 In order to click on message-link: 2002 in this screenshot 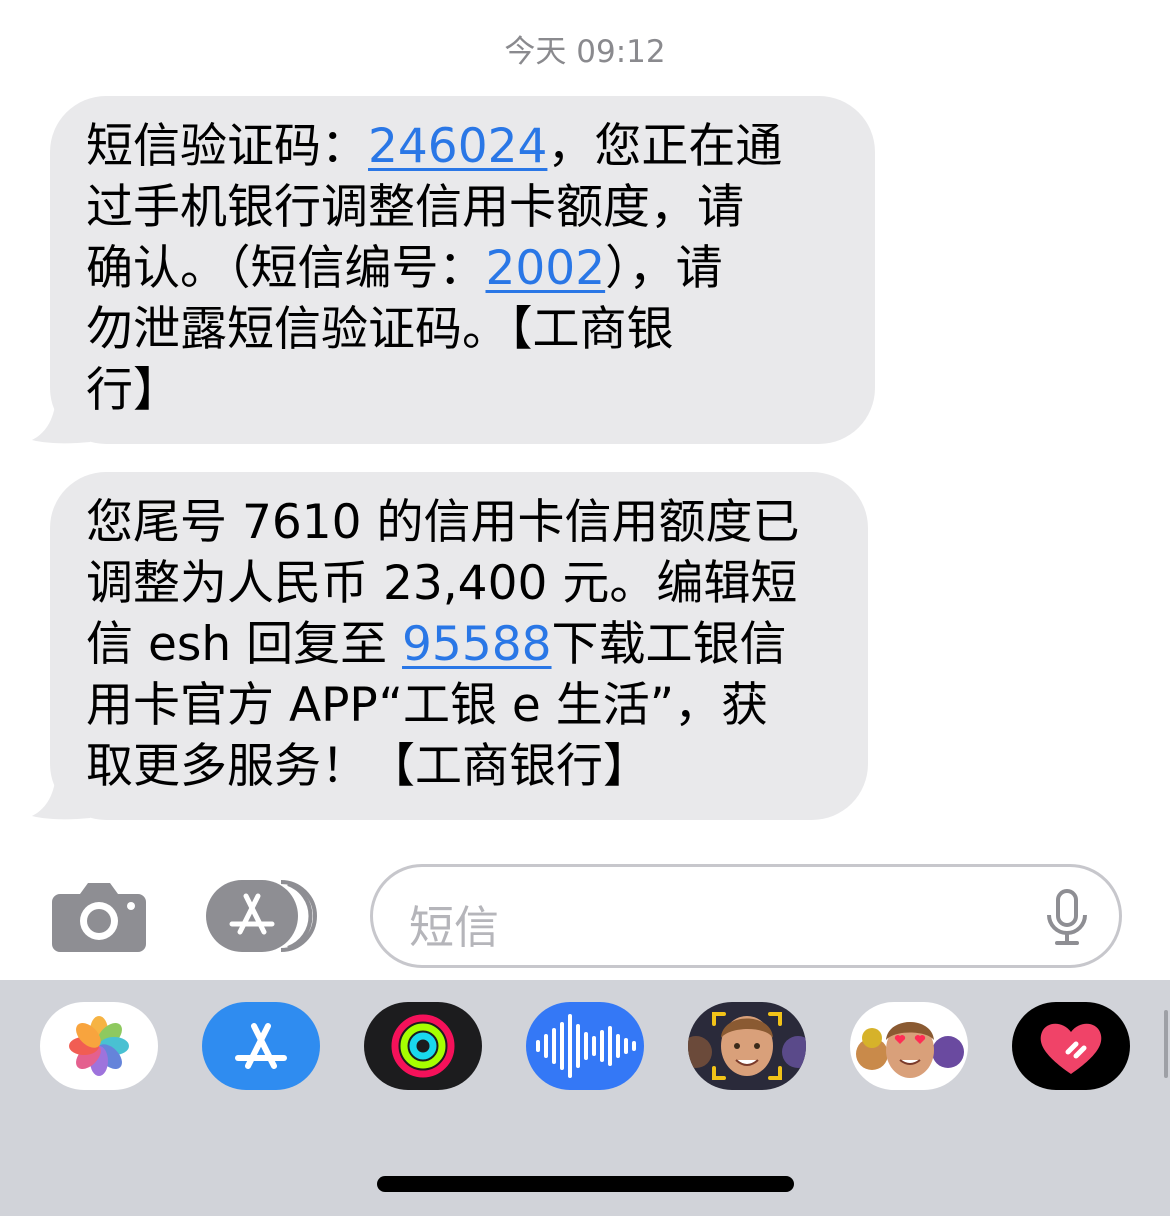, I will do `click(546, 268)`.